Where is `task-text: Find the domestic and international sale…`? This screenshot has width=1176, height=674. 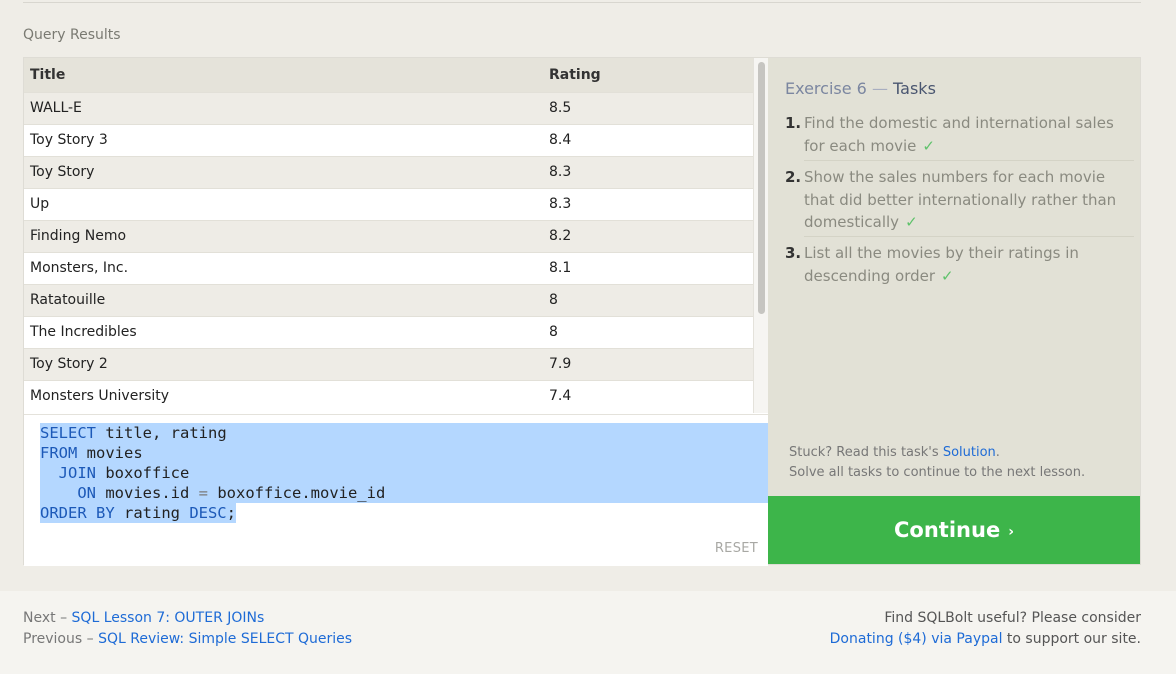 task-text: Find the domestic and international sale… is located at coordinates (959, 134).